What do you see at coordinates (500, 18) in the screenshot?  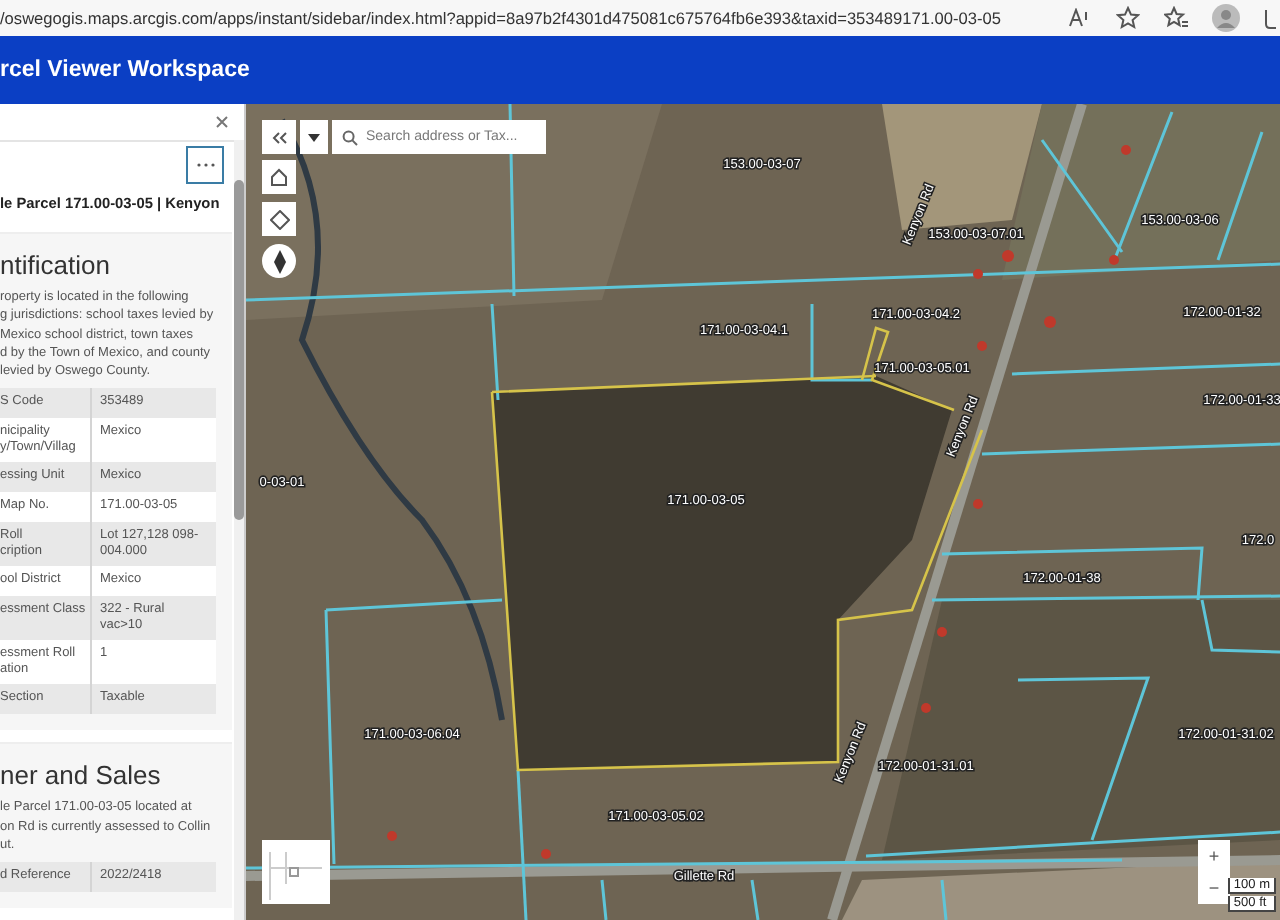 I see `address-bar: /oswegogis.maps.arcgis.com/apps/instant/sidebar/index.html?appid=8a97b2f4301d475081c675764fb6e393&taxid=353489171.00-03-05` at bounding box center [500, 18].